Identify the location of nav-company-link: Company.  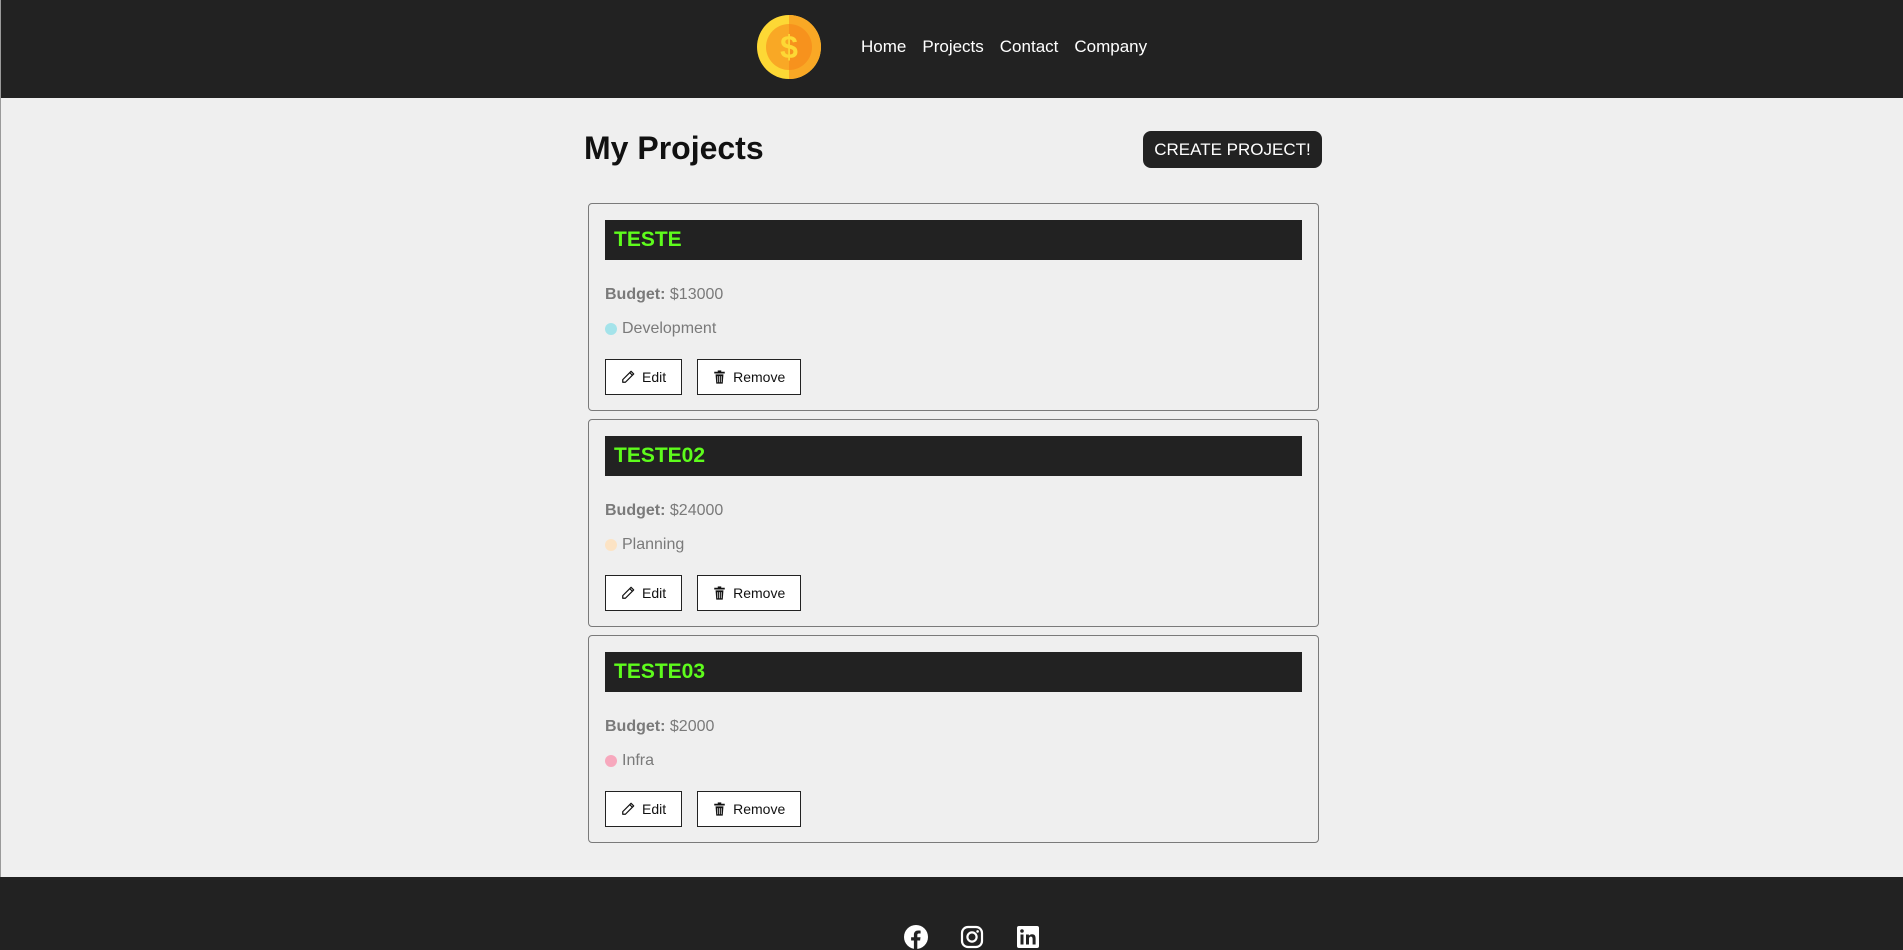
(1110, 47).